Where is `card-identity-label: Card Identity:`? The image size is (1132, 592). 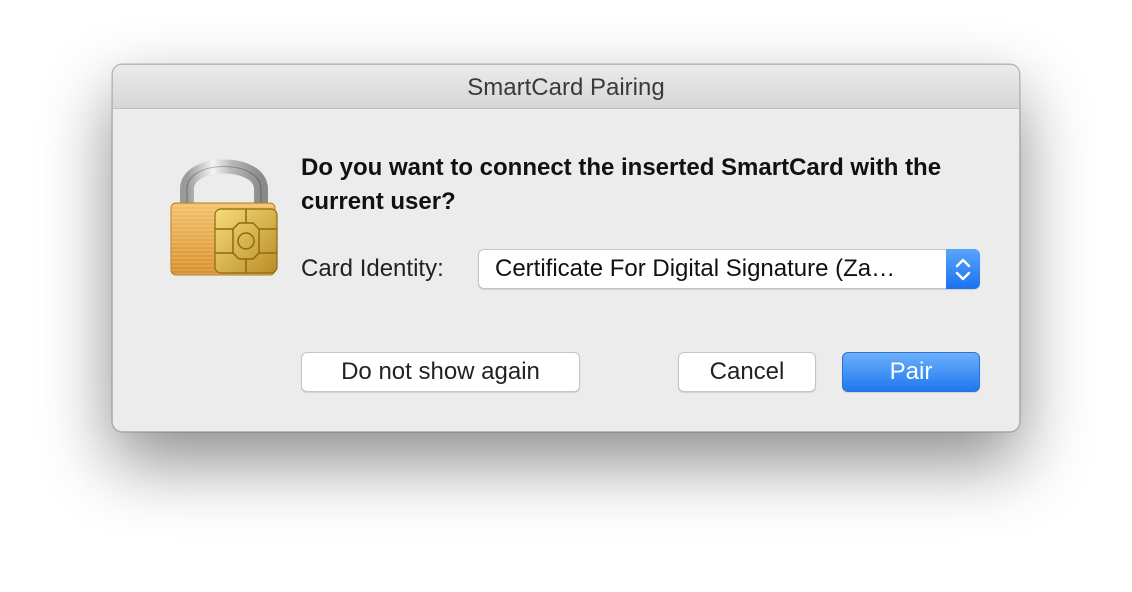
card-identity-label: Card Identity: is located at coordinates (372, 268).